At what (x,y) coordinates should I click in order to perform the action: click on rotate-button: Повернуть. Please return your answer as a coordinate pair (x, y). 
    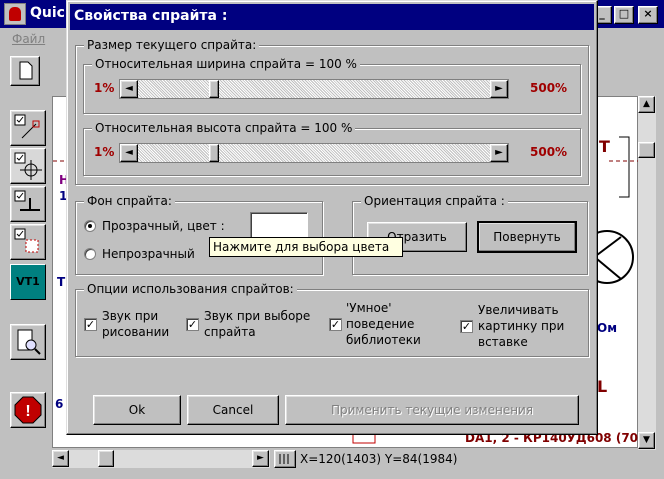
    Looking at the image, I should click on (527, 237).